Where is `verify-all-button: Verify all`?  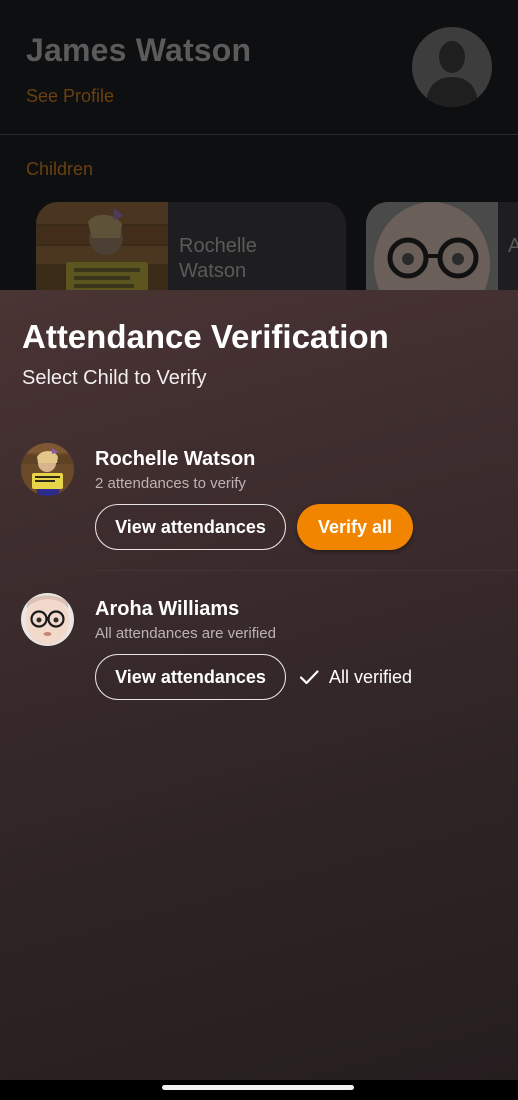
verify-all-button: Verify all is located at coordinates (355, 527).